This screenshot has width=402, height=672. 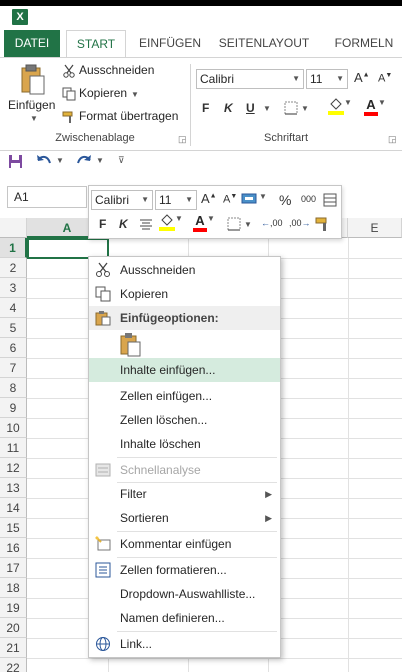 What do you see at coordinates (291, 108) in the screenshot?
I see `borders-icon` at bounding box center [291, 108].